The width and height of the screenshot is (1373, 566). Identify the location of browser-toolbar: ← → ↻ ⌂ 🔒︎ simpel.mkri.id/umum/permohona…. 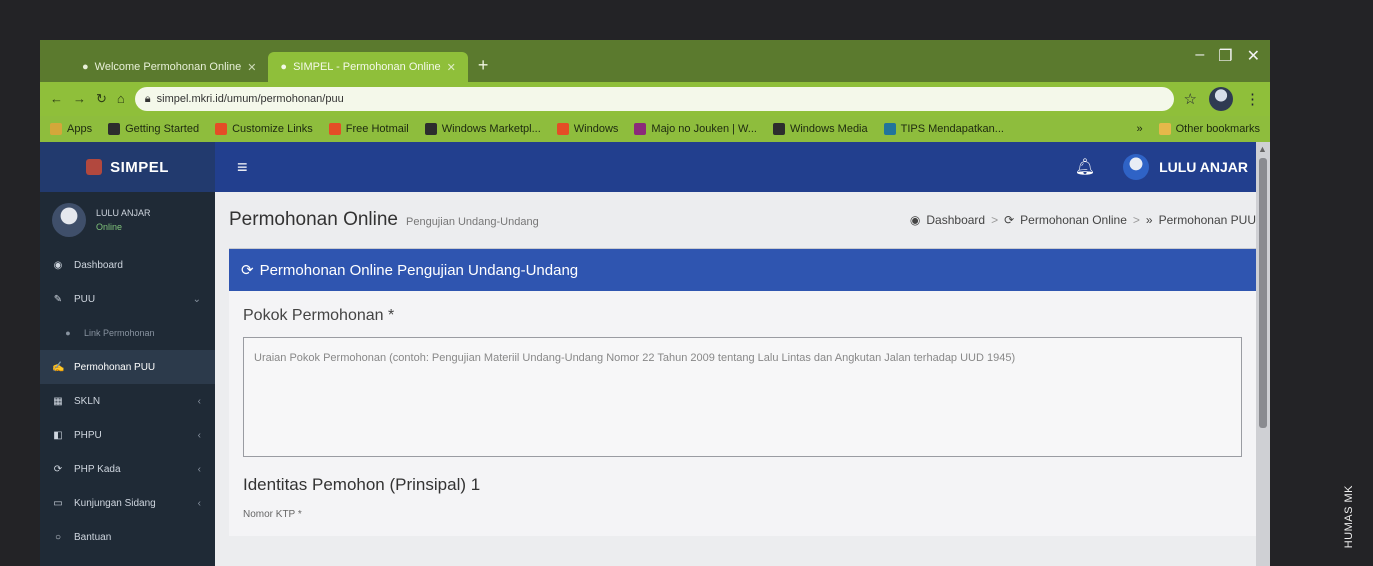
(655, 99).